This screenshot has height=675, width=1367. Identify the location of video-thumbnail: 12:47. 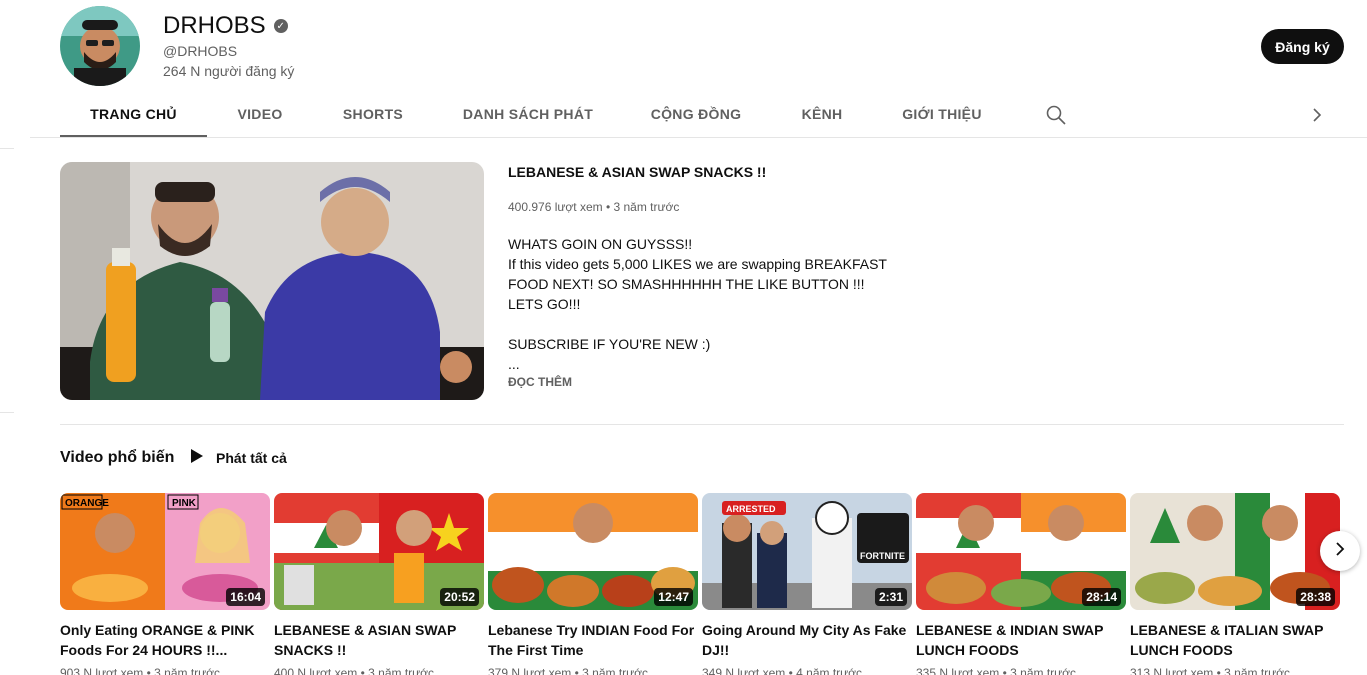
(593, 551).